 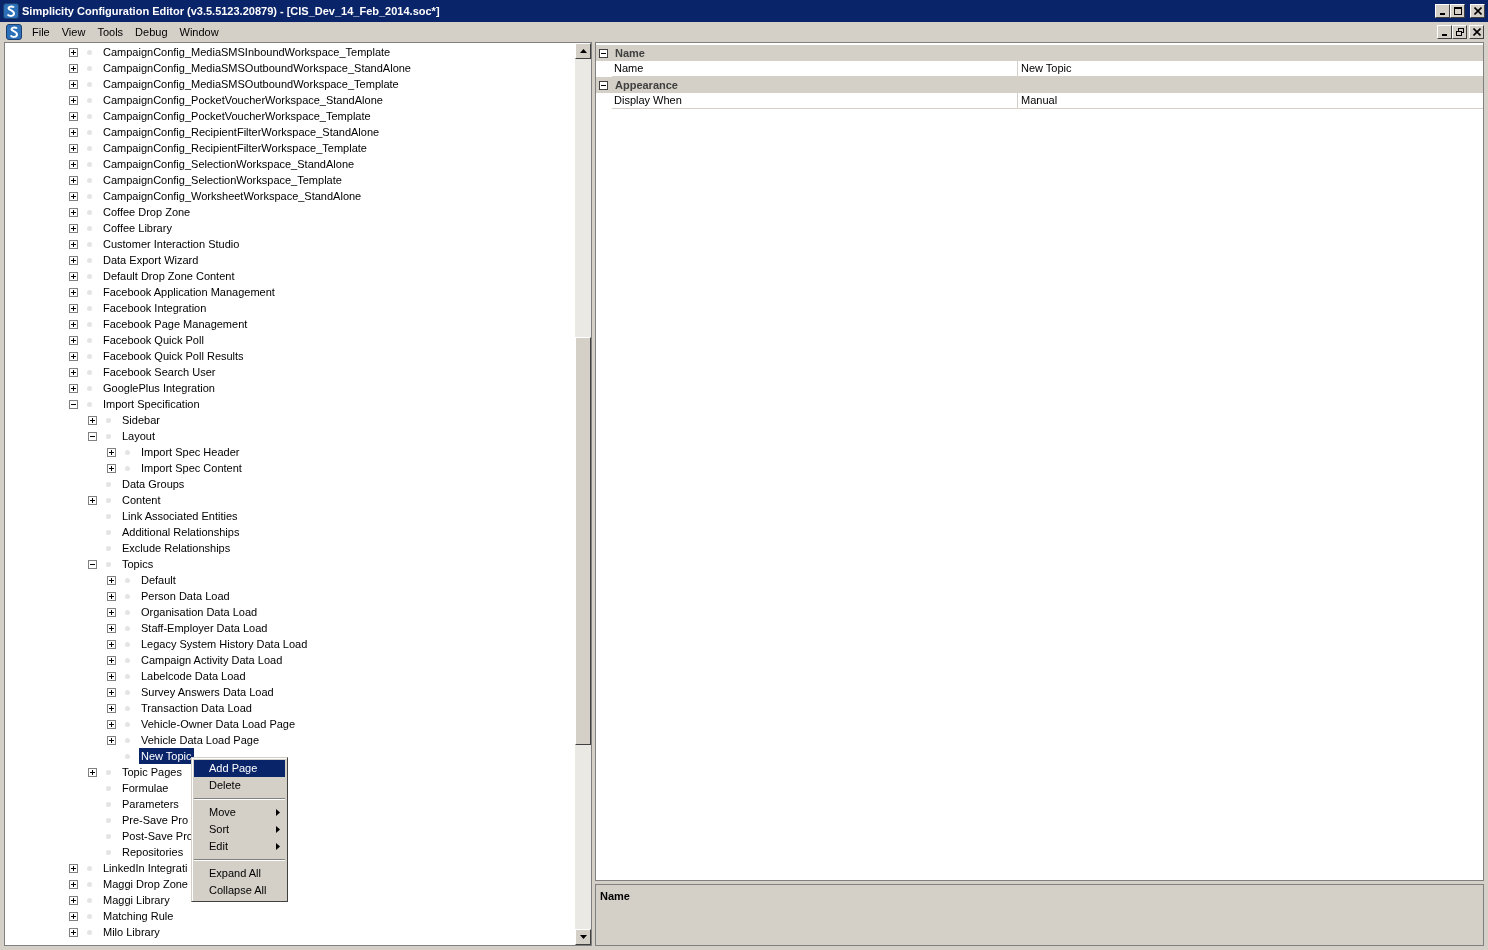 I want to click on restore-button, so click(x=1459, y=32).